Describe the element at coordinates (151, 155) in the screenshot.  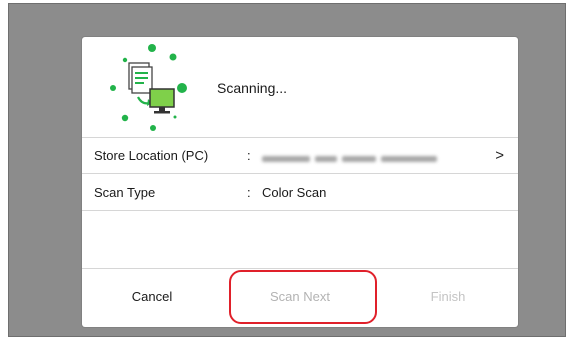
I see `store-location-label: Store Location (PC)` at that location.